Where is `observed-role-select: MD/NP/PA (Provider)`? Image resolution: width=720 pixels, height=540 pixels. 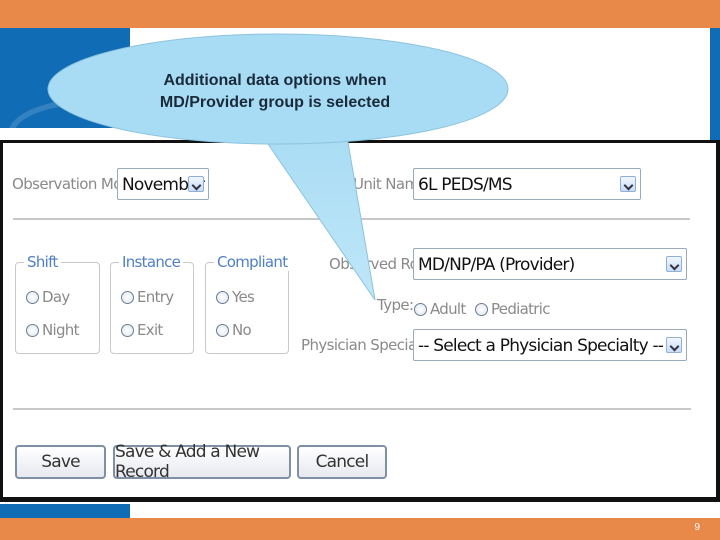 observed-role-select: MD/NP/PA (Provider) is located at coordinates (550, 264).